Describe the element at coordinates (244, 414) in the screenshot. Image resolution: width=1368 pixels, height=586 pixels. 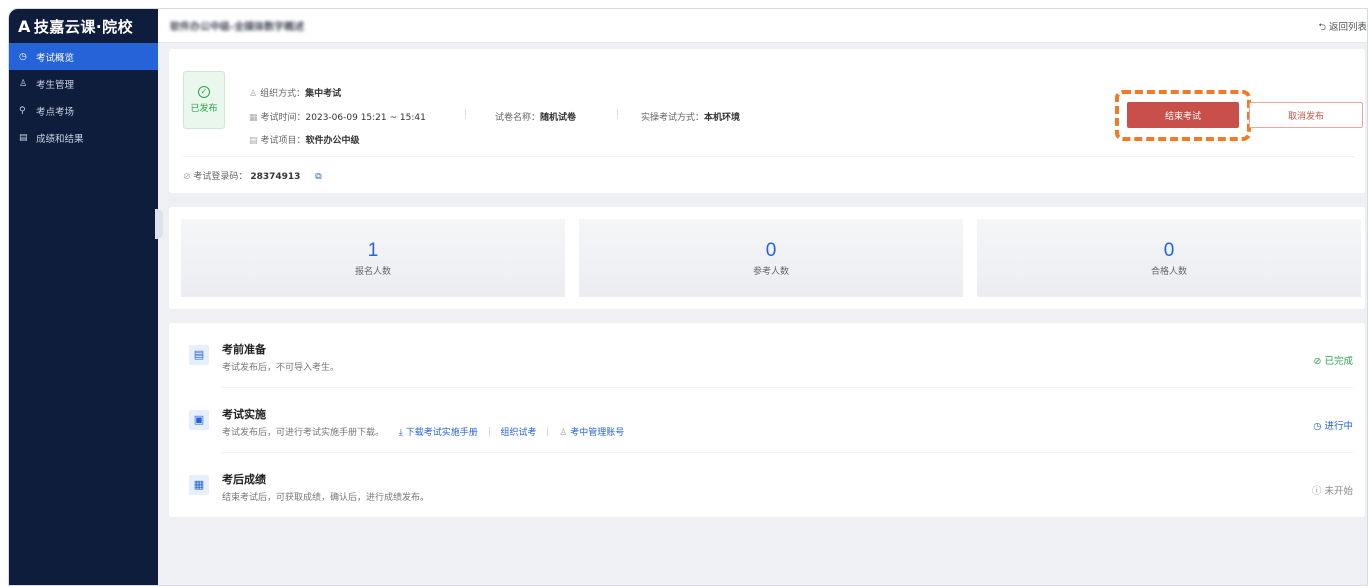
I see `step-title: 考试实施` at that location.